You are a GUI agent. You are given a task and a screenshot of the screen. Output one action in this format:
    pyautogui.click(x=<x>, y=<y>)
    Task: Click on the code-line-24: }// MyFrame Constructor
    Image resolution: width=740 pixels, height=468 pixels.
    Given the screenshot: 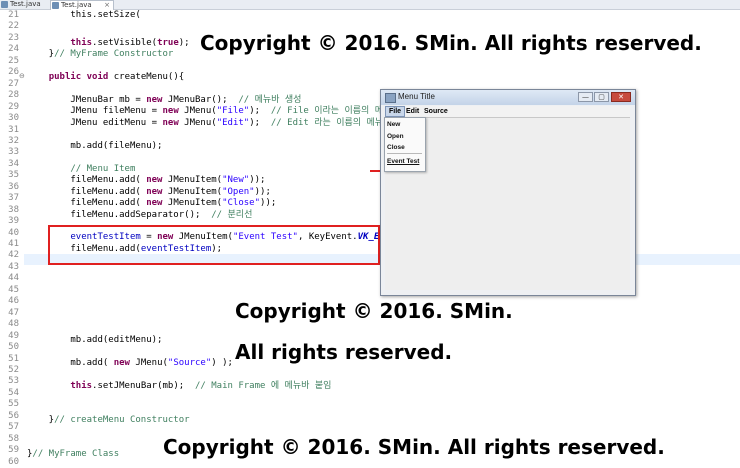 What is the action you would take?
    pyautogui.click(x=100, y=54)
    